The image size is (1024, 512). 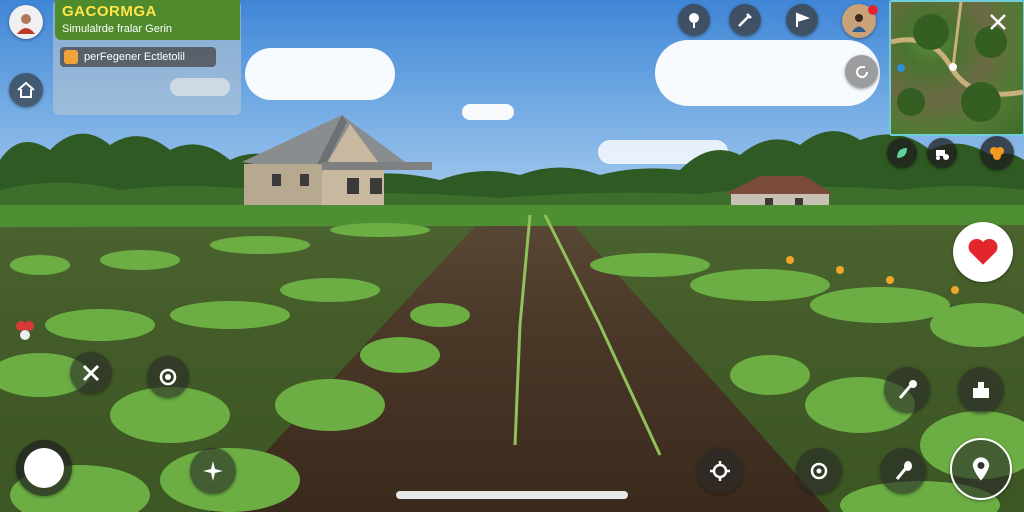 I want to click on tool-button, so click(x=745, y=20).